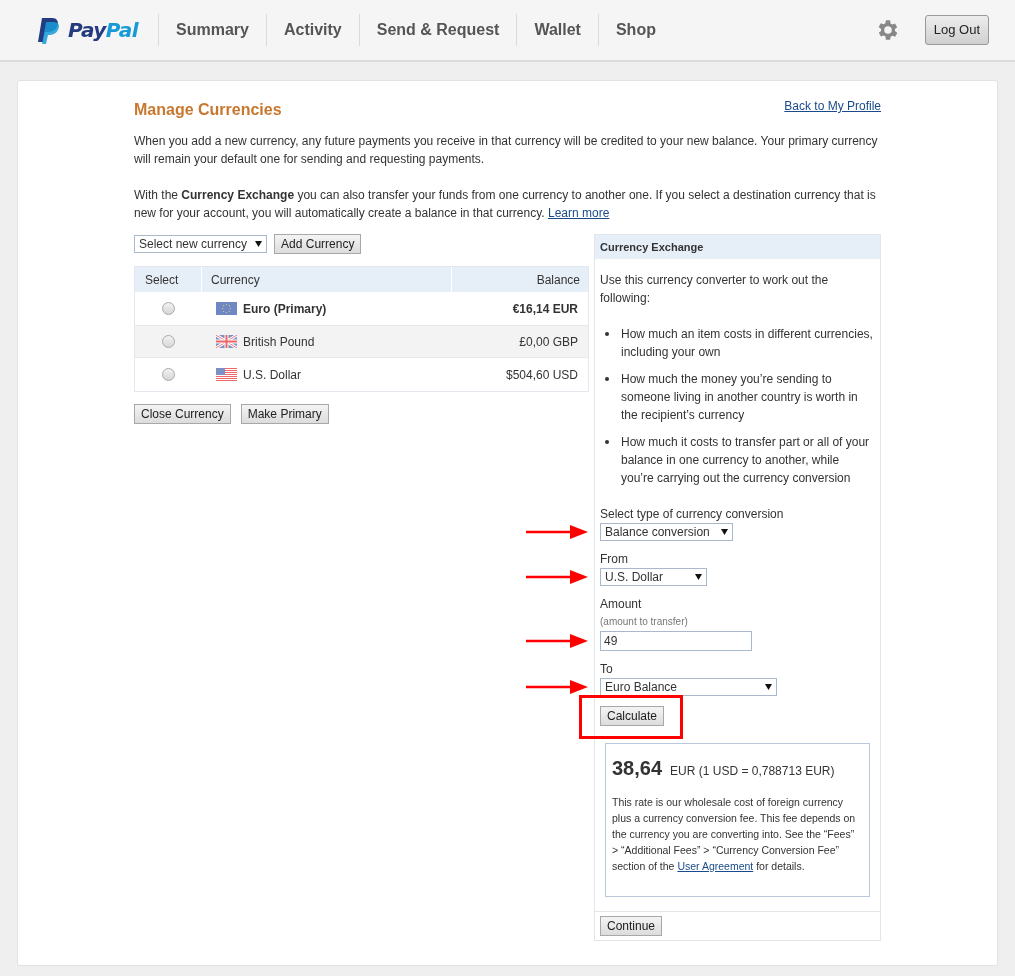 This screenshot has height=976, width=1015. What do you see at coordinates (226, 374) in the screenshot?
I see `us-flag-icon` at bounding box center [226, 374].